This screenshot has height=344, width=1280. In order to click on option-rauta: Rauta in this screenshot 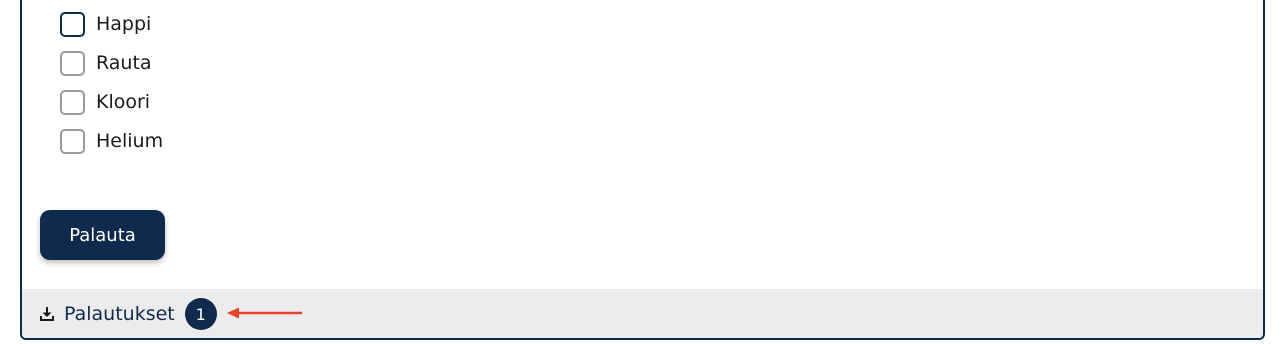, I will do `click(111, 63)`.